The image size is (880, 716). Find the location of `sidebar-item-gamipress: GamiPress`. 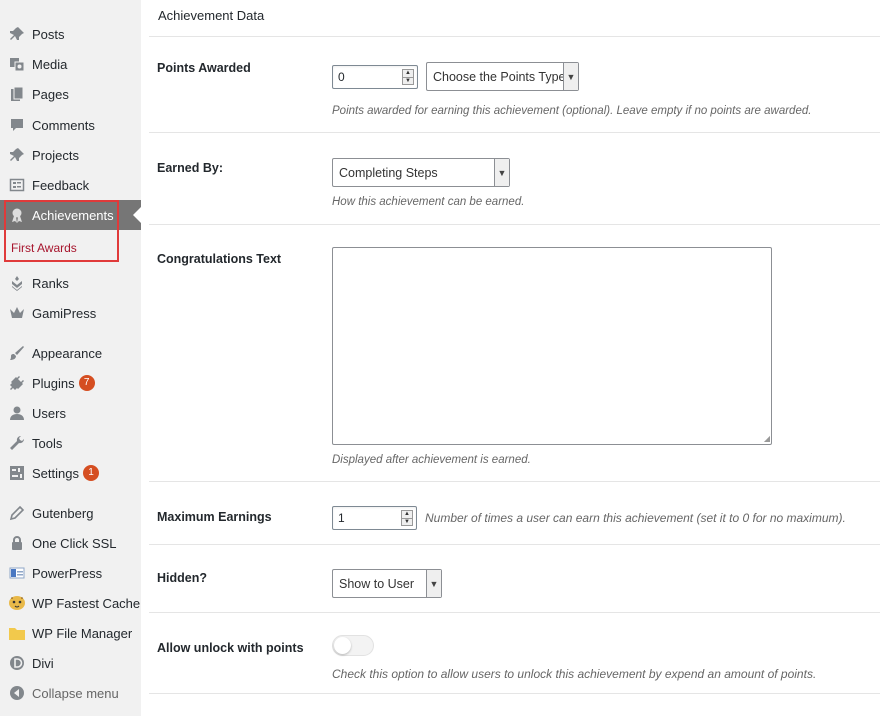

sidebar-item-gamipress: GamiPress is located at coordinates (70, 313).